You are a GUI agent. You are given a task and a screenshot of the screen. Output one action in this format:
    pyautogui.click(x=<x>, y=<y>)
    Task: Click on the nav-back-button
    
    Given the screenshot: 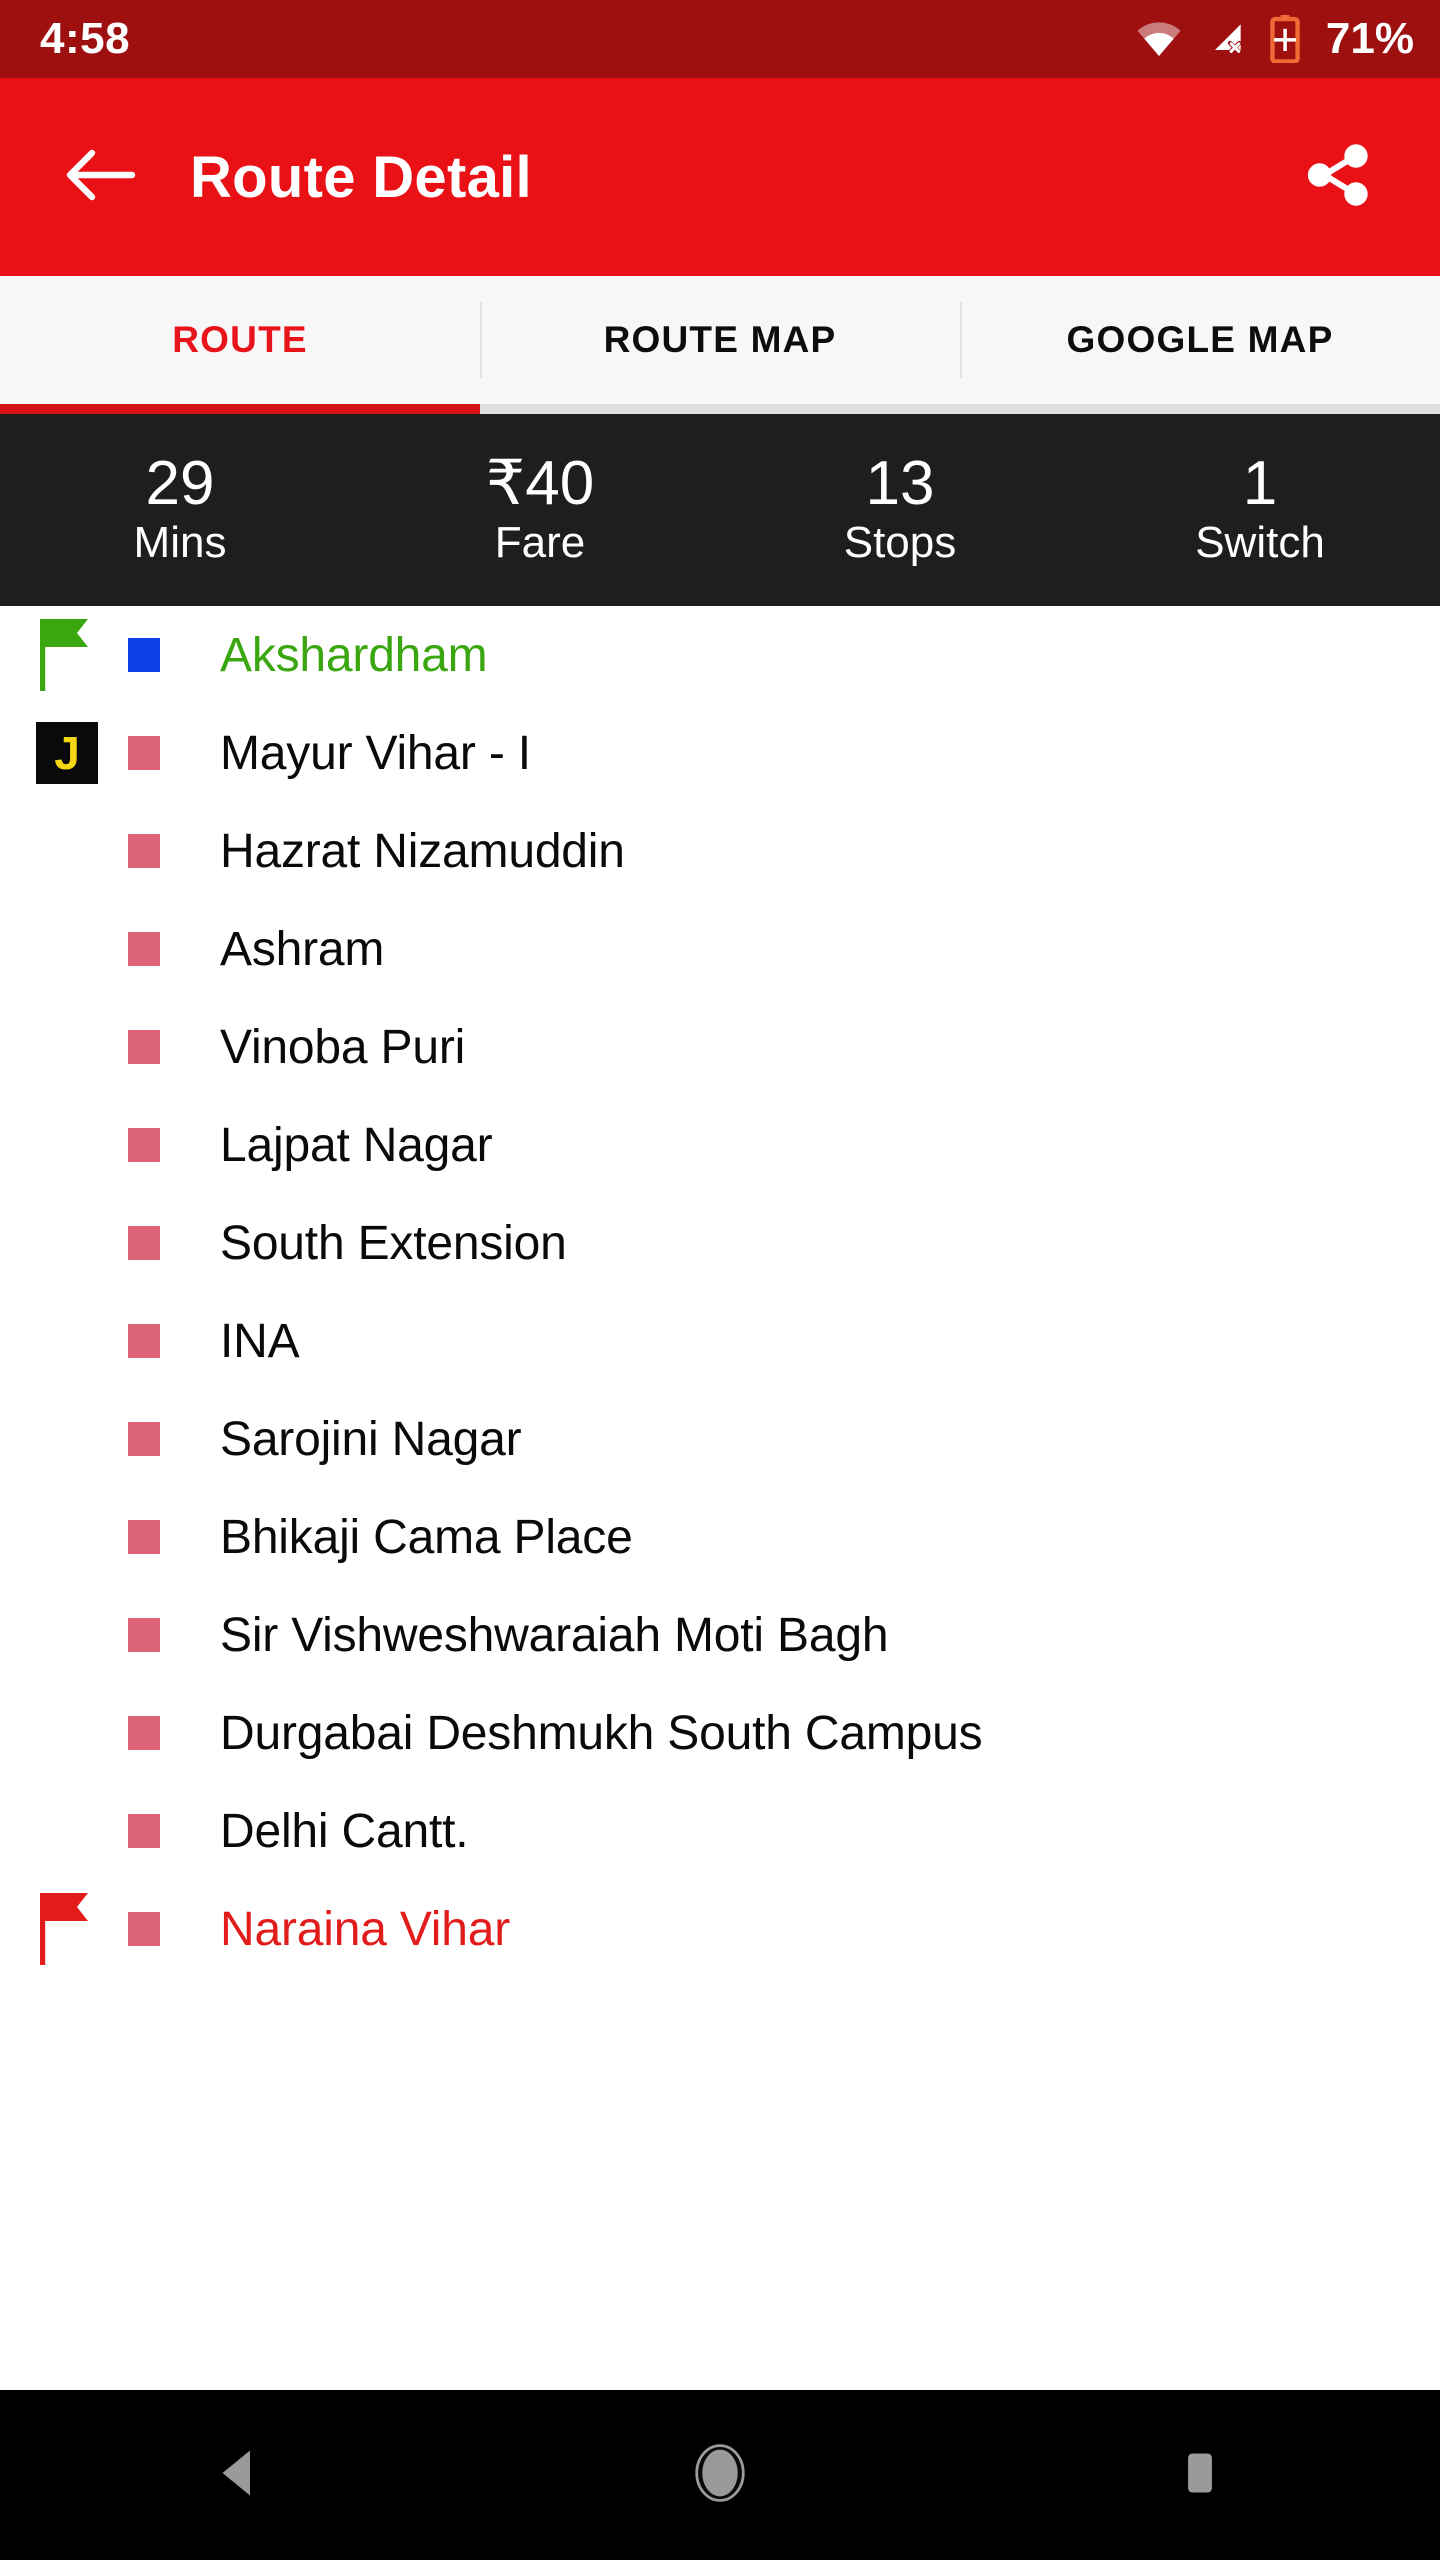 What is the action you would take?
    pyautogui.click(x=240, y=2475)
    